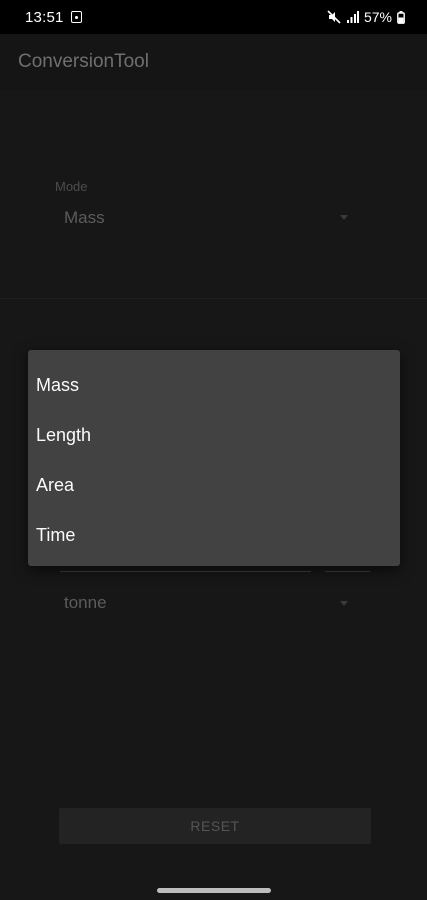  I want to click on option-area: Area, so click(214, 485).